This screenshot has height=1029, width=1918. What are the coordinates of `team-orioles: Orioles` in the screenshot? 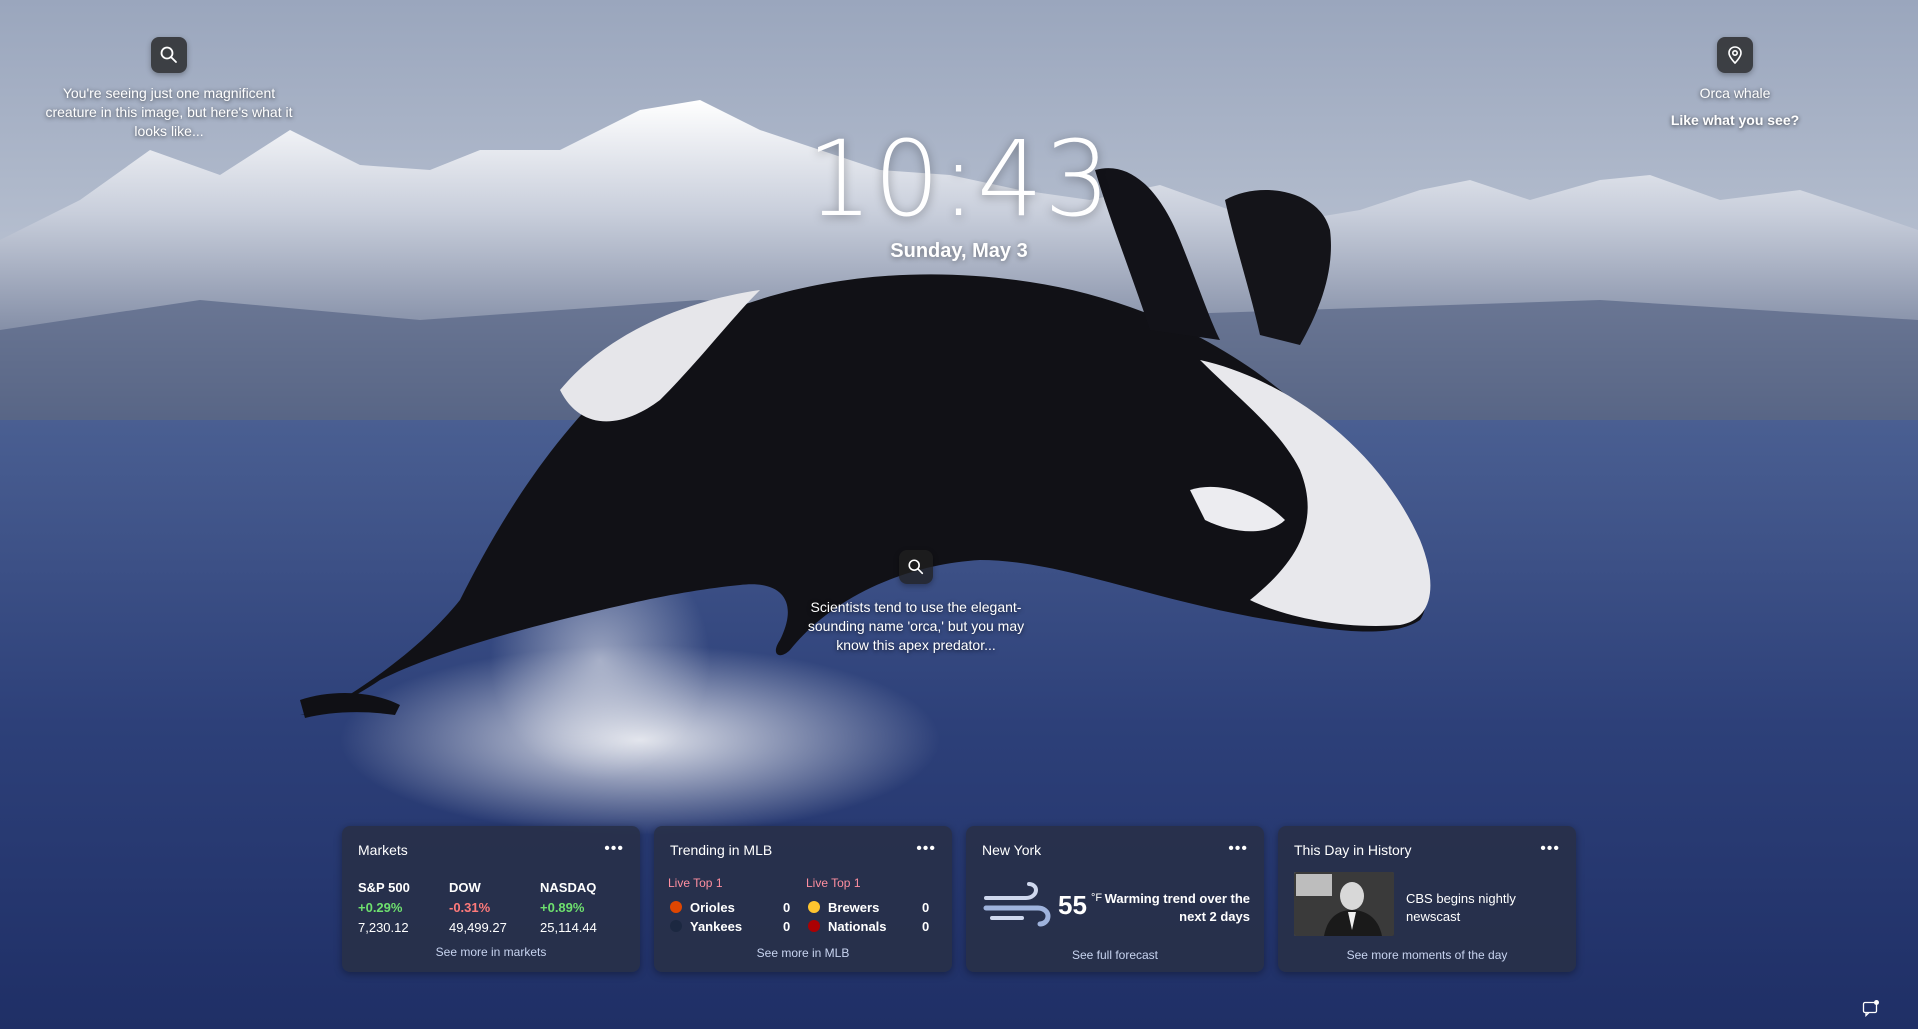 It's located at (702, 907).